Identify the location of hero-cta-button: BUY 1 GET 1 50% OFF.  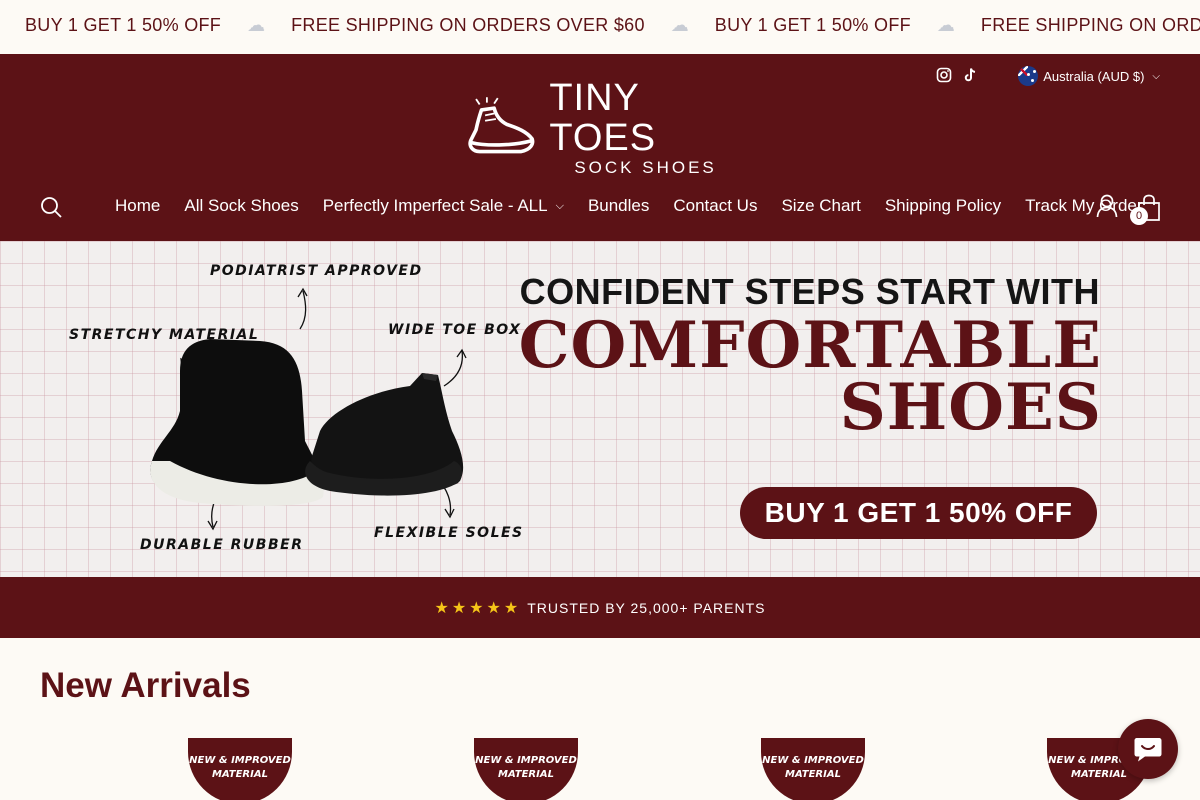
(918, 513).